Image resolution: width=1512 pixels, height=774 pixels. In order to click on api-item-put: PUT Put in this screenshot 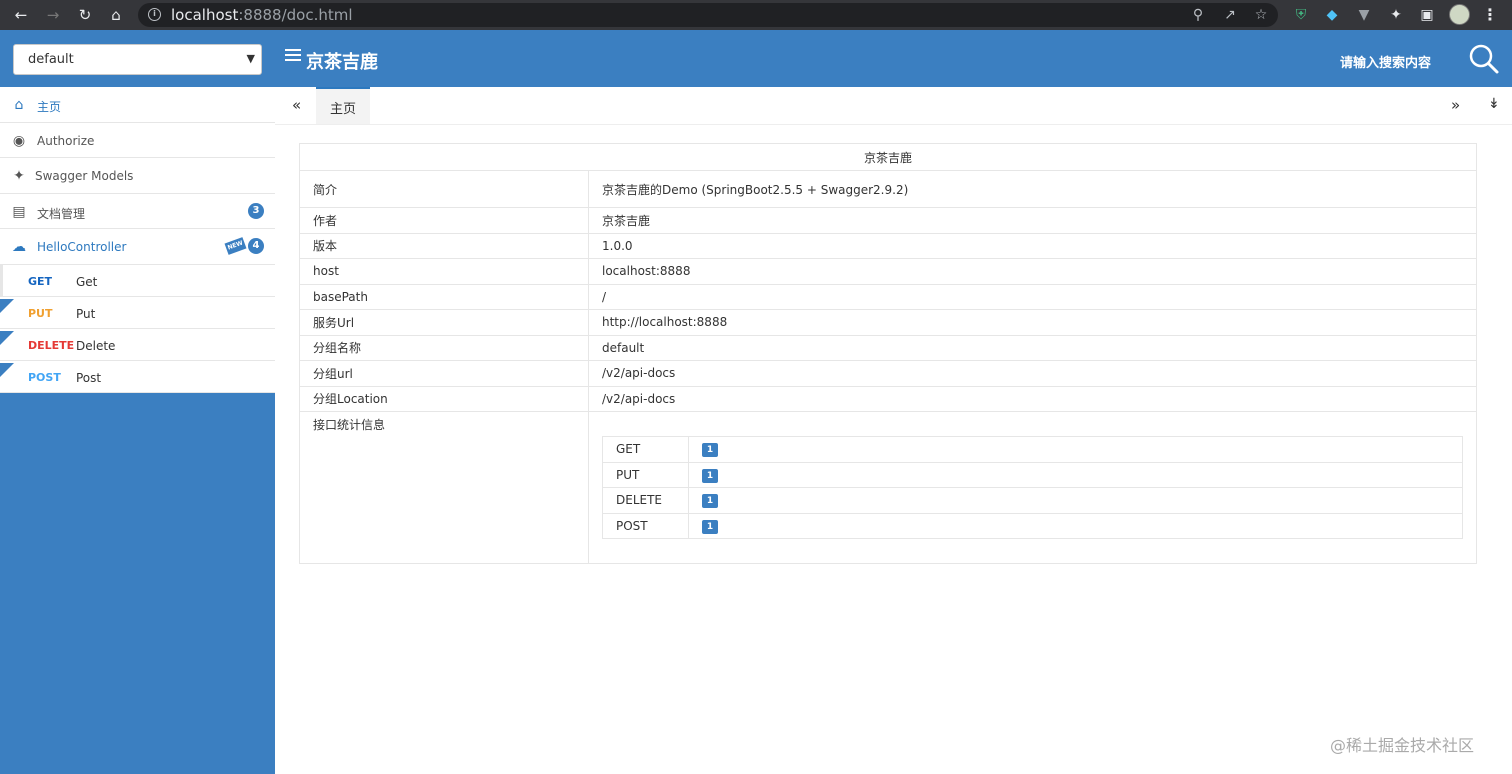, I will do `click(137, 313)`.